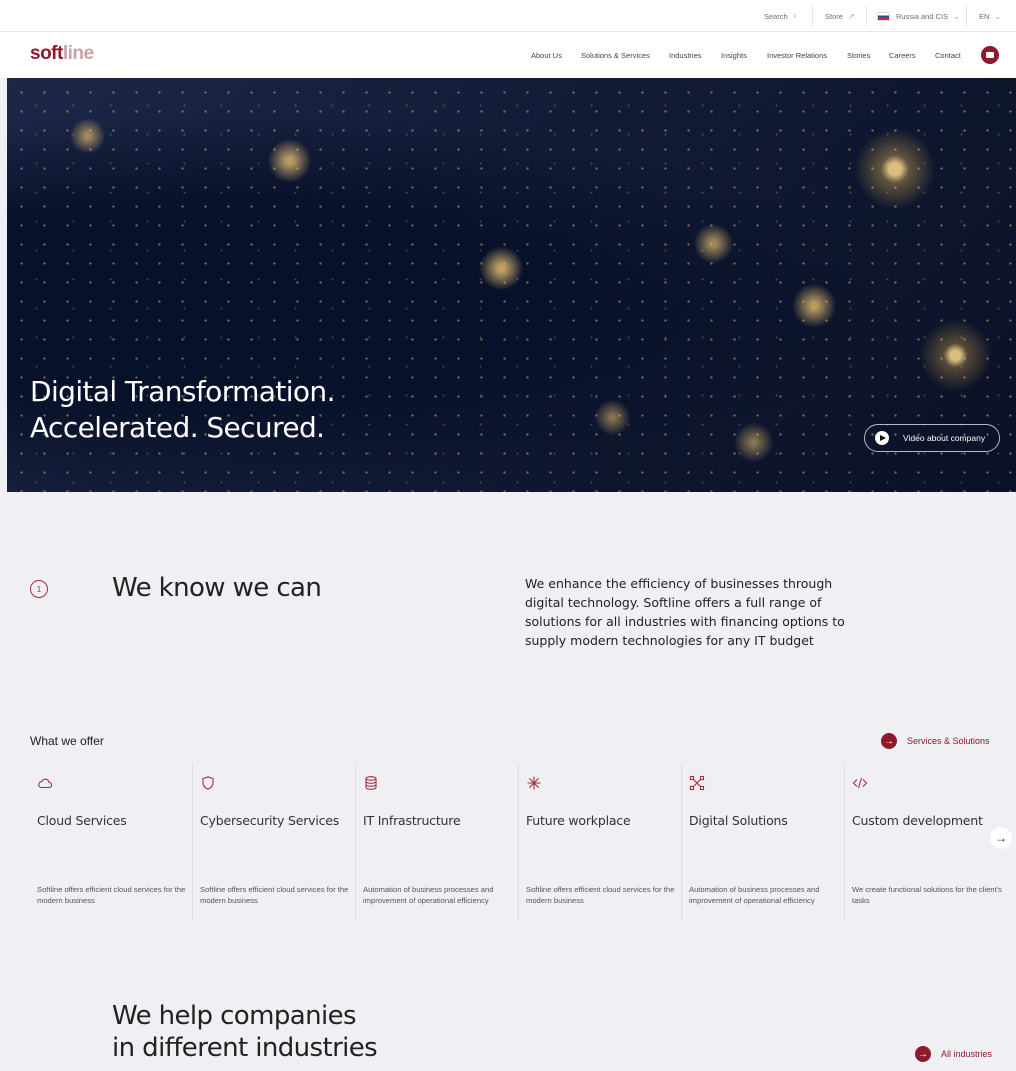 The width and height of the screenshot is (1016, 1071). I want to click on mail-icon, so click(990, 55).